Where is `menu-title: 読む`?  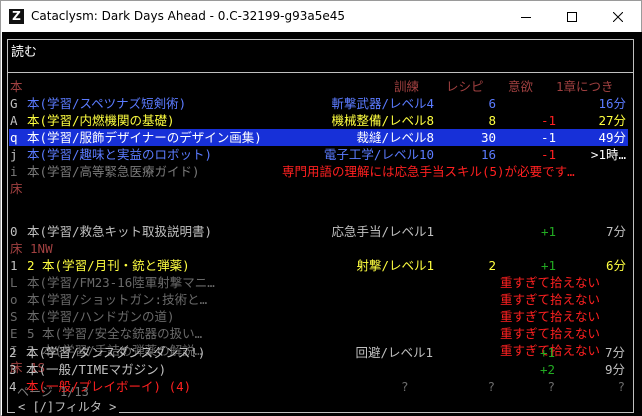 menu-title: 読む is located at coordinates (24, 52).